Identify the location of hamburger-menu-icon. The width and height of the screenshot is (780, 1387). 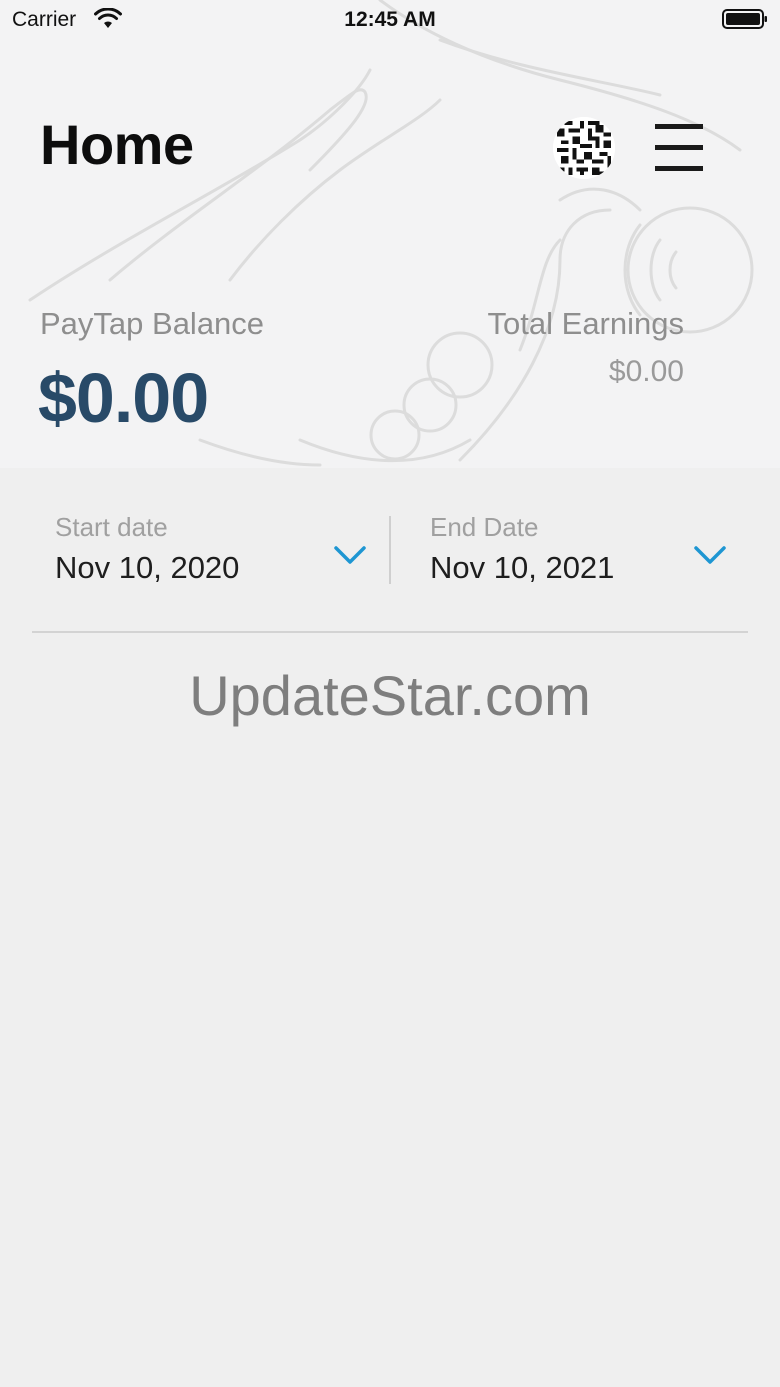
(679, 147).